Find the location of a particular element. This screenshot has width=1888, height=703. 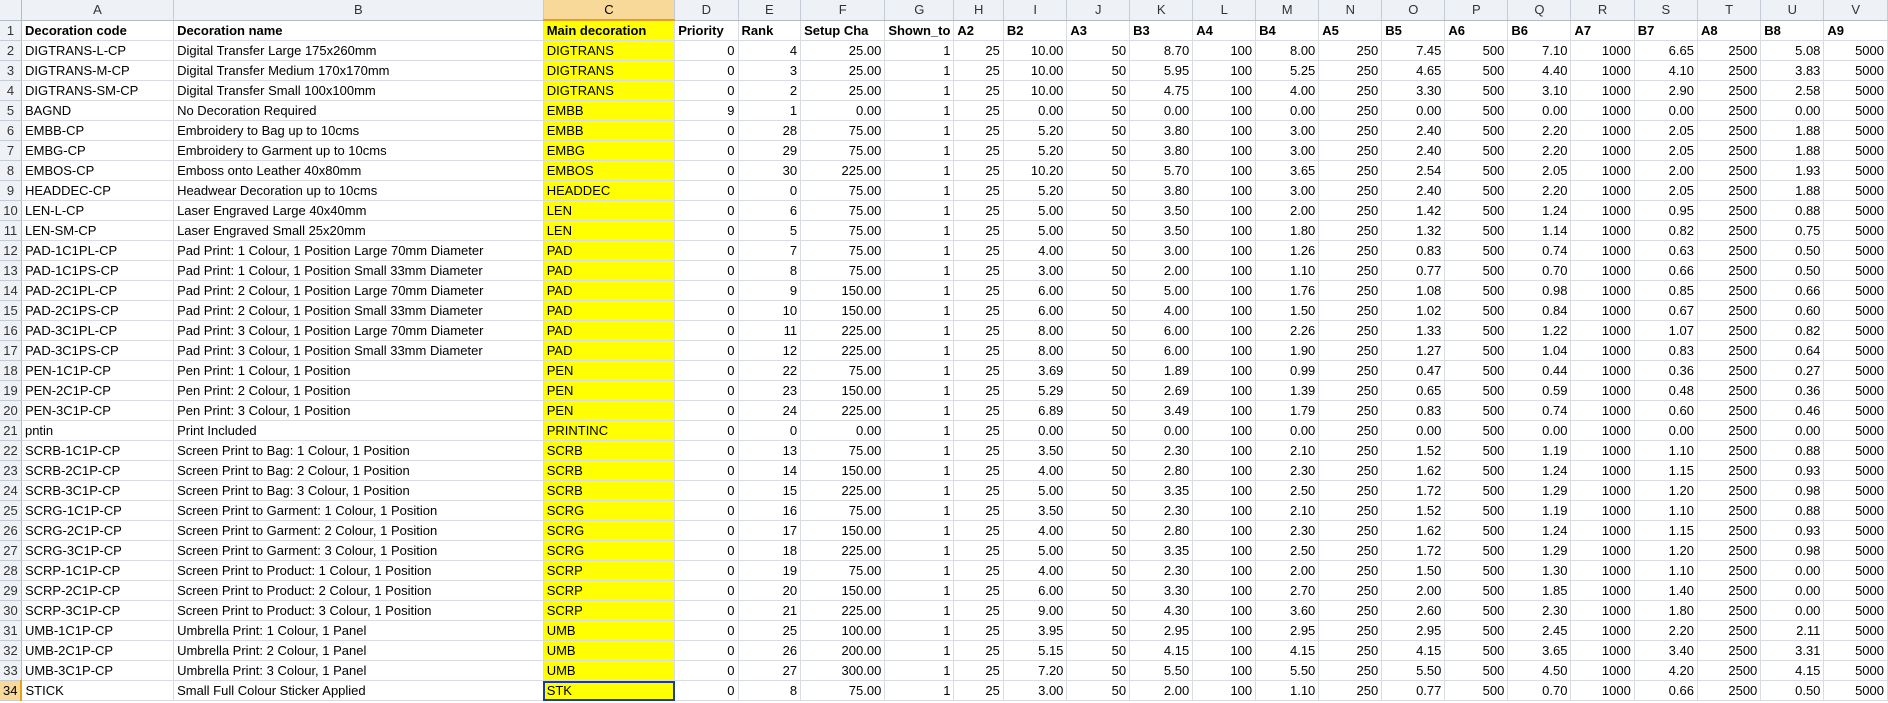

cell-b: Digital Transfer Medium 170x170mm is located at coordinates (358, 70).